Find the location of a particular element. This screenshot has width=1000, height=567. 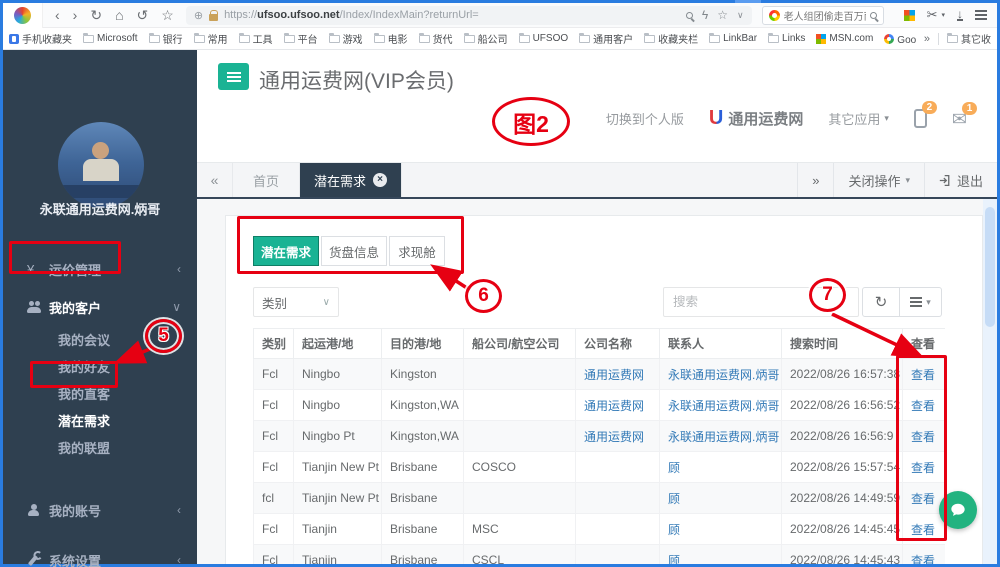

favorite-icon: ☆ is located at coordinates (167, 15).